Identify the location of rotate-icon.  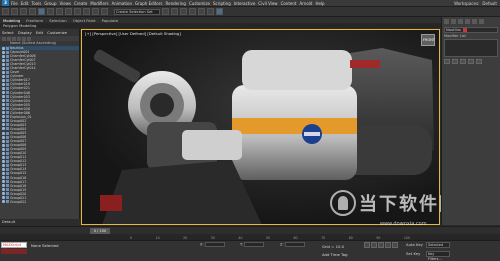
(68, 11).